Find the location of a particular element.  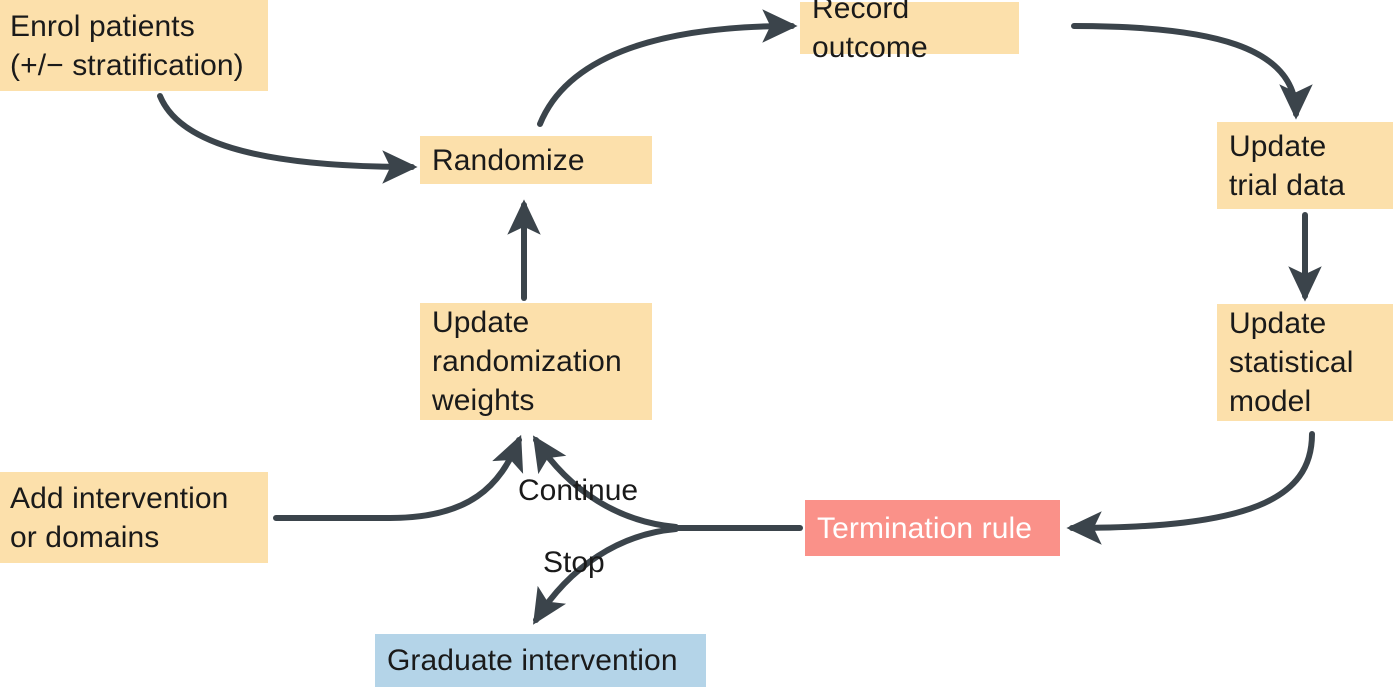

node-update-statistical-model: Update statistical model is located at coordinates (1305, 362).